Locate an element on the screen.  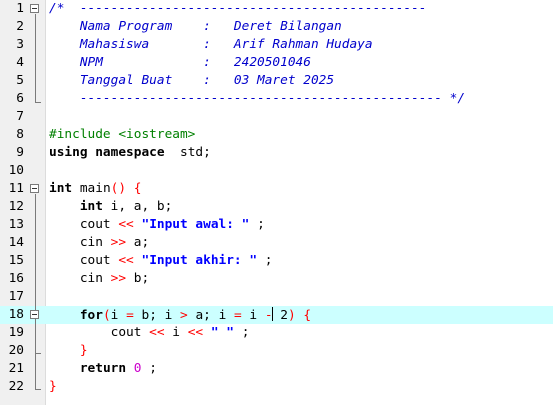
code-line: 7 is located at coordinates (276, 117).